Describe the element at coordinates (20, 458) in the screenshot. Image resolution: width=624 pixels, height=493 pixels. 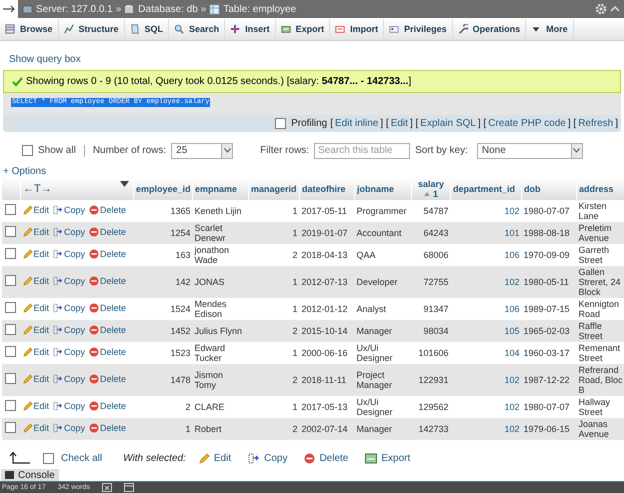
I see `return-arrow-icon` at that location.